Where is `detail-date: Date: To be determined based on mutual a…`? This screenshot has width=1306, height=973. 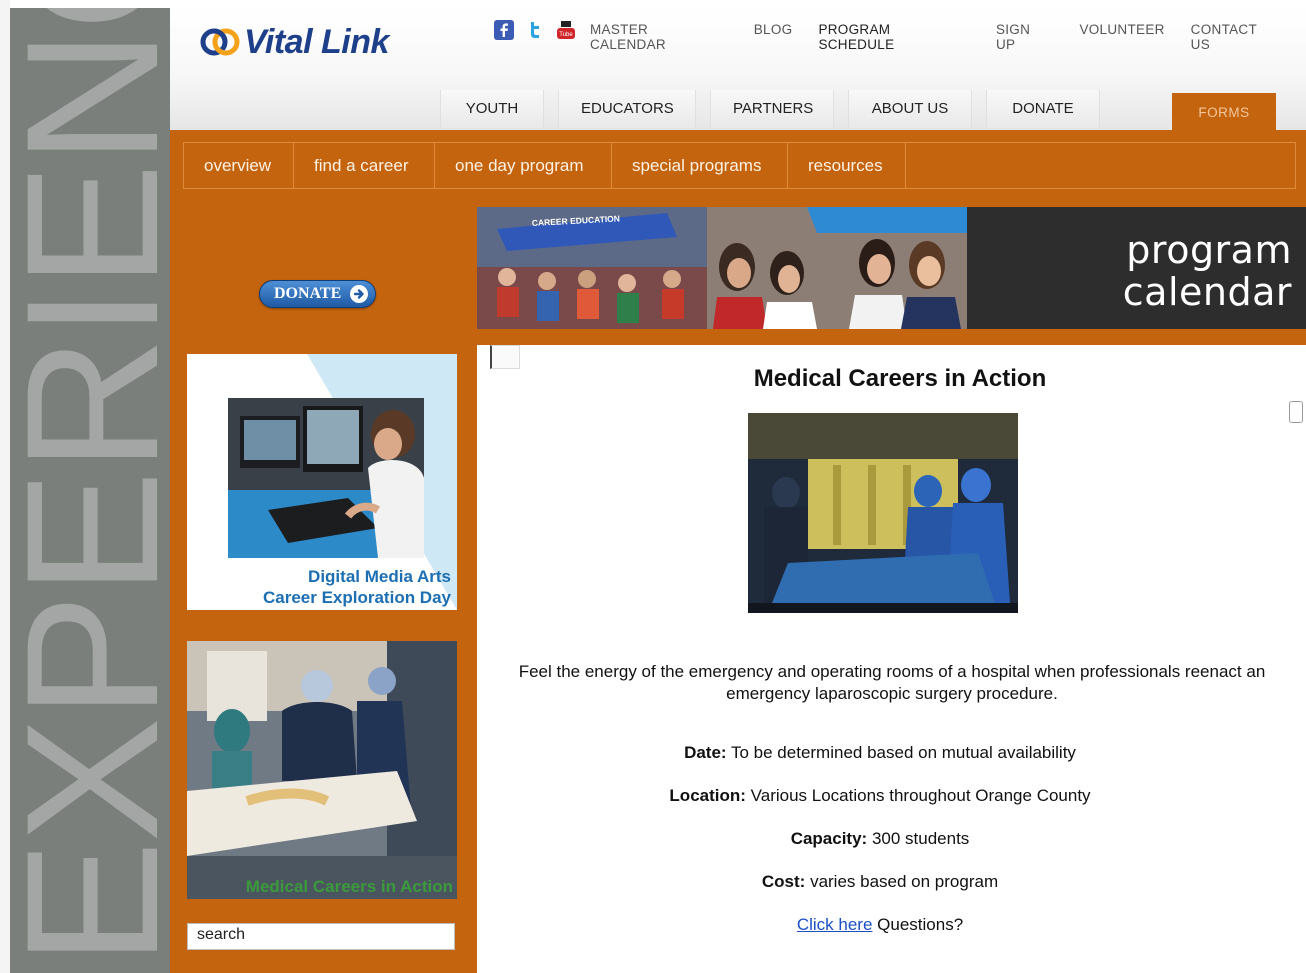 detail-date: Date: To be determined based on mutual a… is located at coordinates (880, 753).